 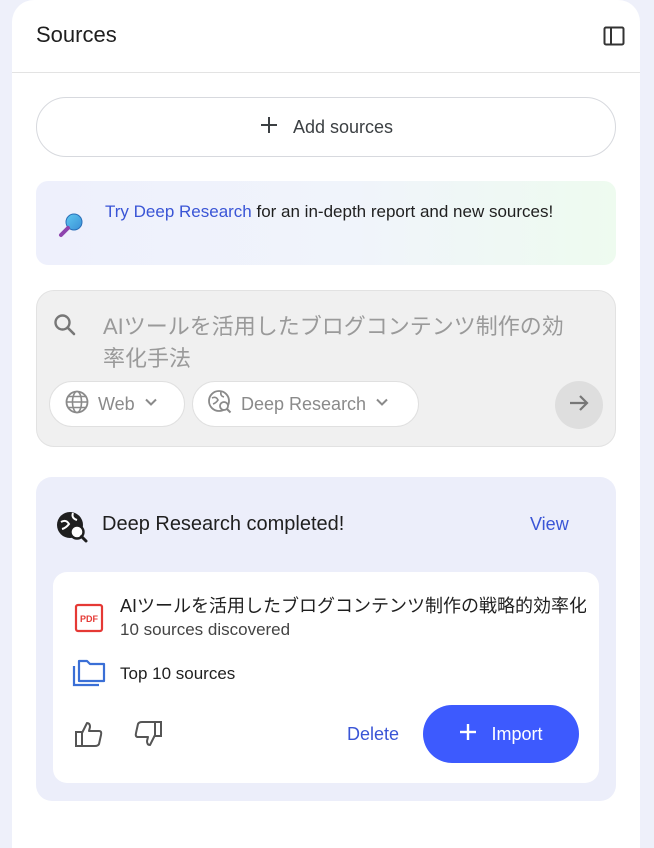 I want to click on result-title: Deep Research completed!, so click(x=223, y=524).